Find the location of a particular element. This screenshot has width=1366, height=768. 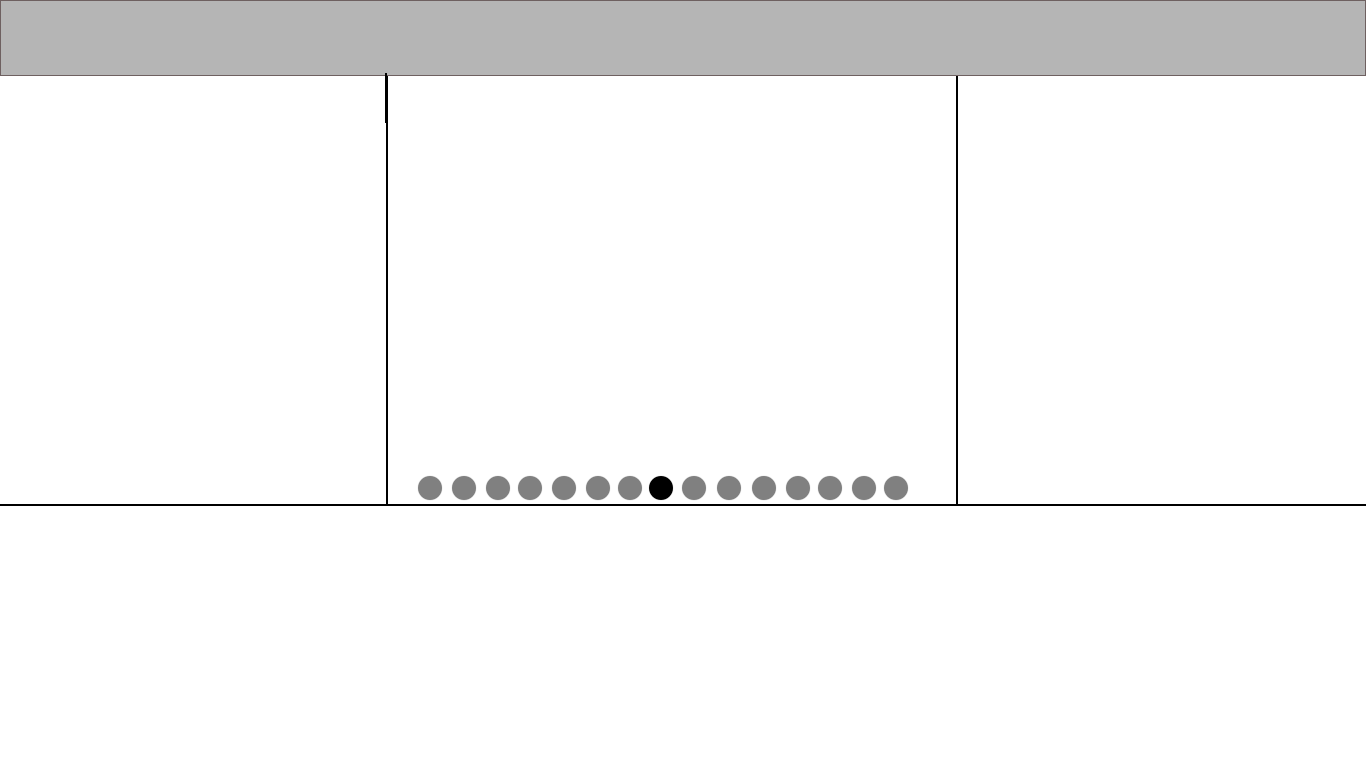

carousel-dot-active is located at coordinates (661, 488).